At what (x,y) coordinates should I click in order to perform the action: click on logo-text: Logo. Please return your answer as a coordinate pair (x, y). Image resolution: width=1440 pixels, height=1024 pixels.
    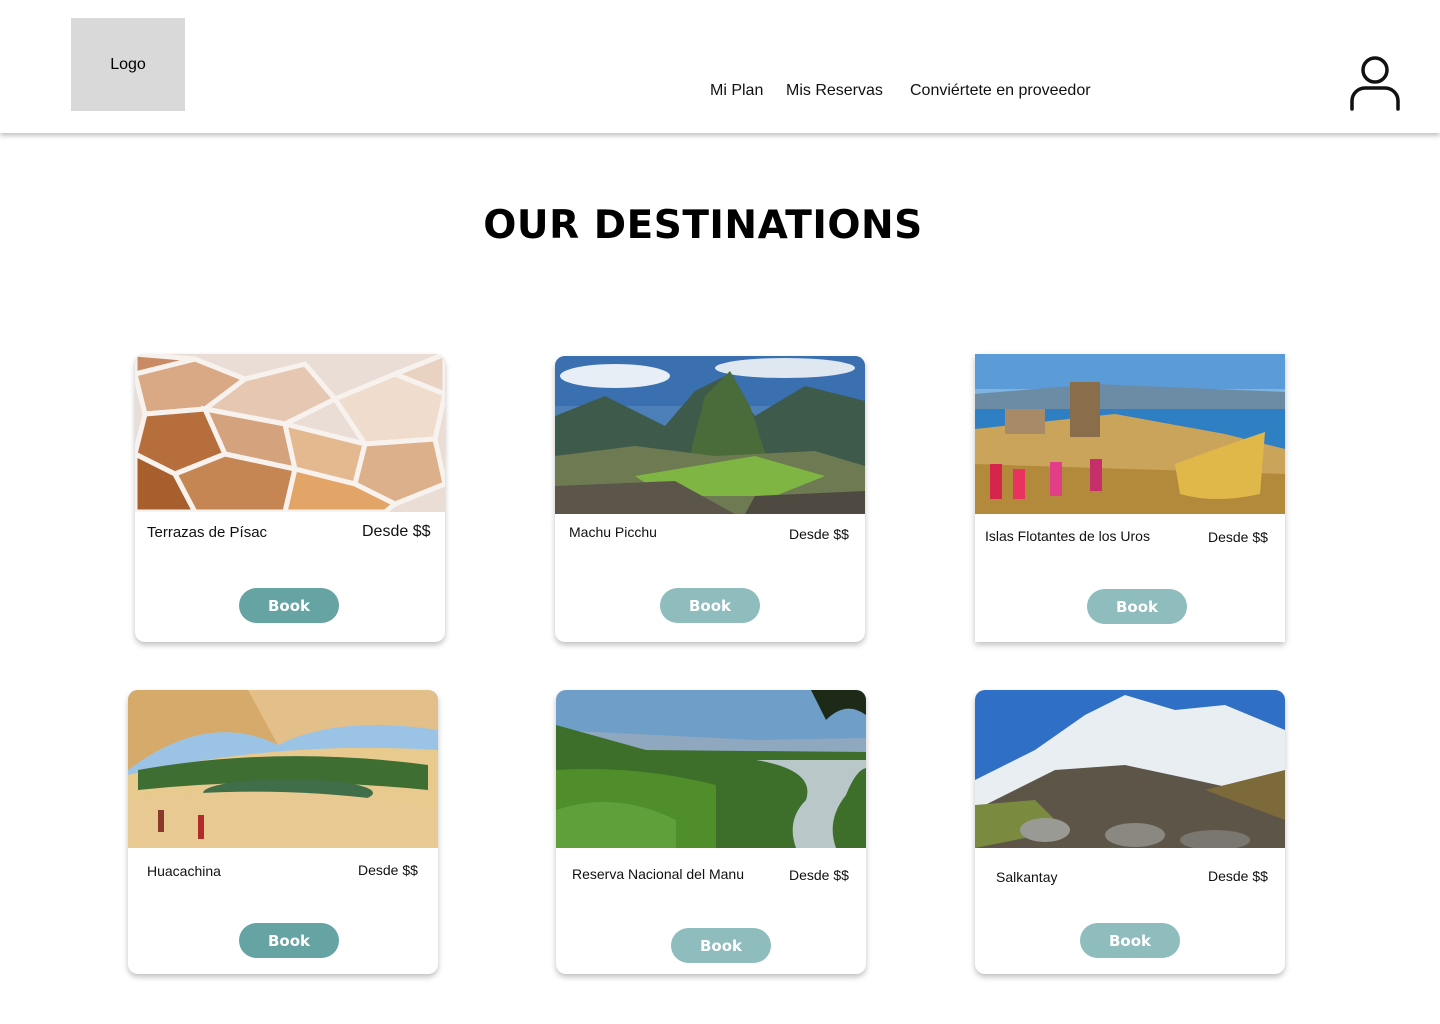
    Looking at the image, I should click on (128, 64).